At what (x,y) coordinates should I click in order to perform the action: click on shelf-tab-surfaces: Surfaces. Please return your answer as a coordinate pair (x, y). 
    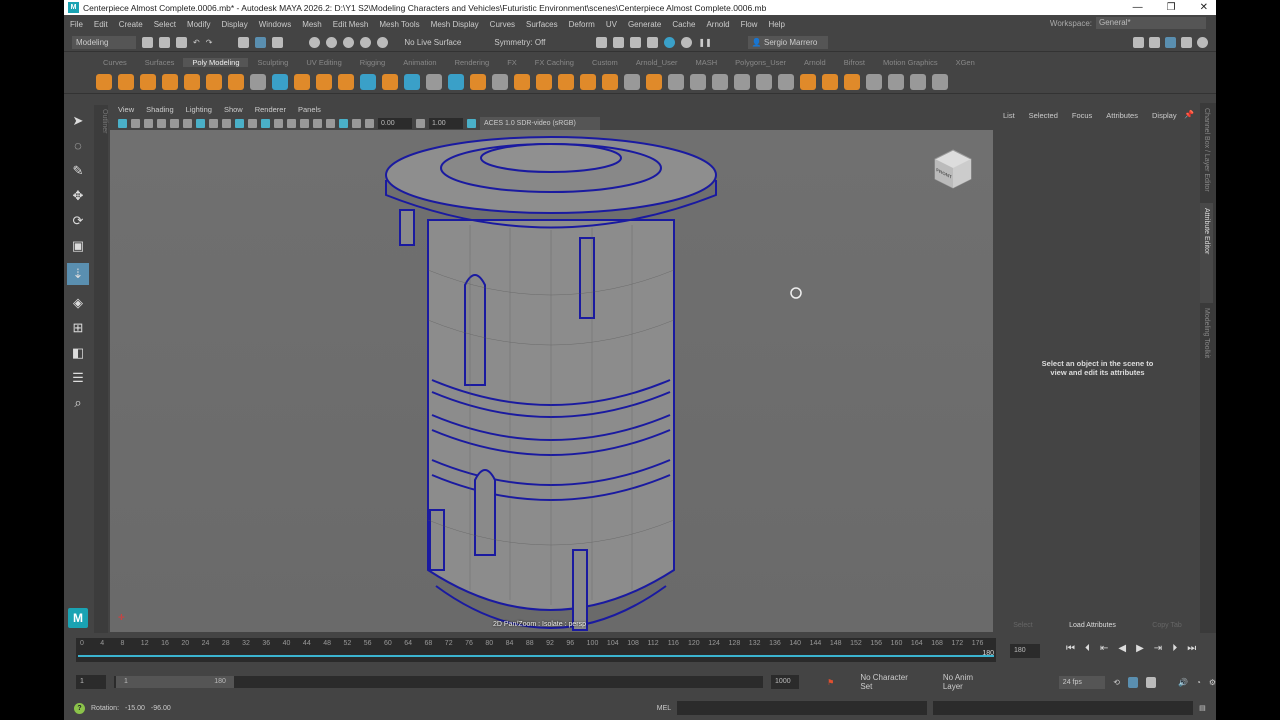
    Looking at the image, I should click on (160, 62).